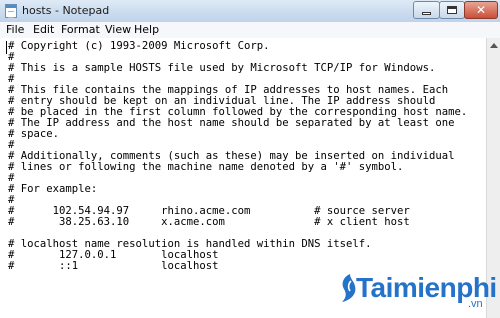 Image resolution: width=500 pixels, height=318 pixels. What do you see at coordinates (475, 304) in the screenshot?
I see `watermark-suffix: .vn` at bounding box center [475, 304].